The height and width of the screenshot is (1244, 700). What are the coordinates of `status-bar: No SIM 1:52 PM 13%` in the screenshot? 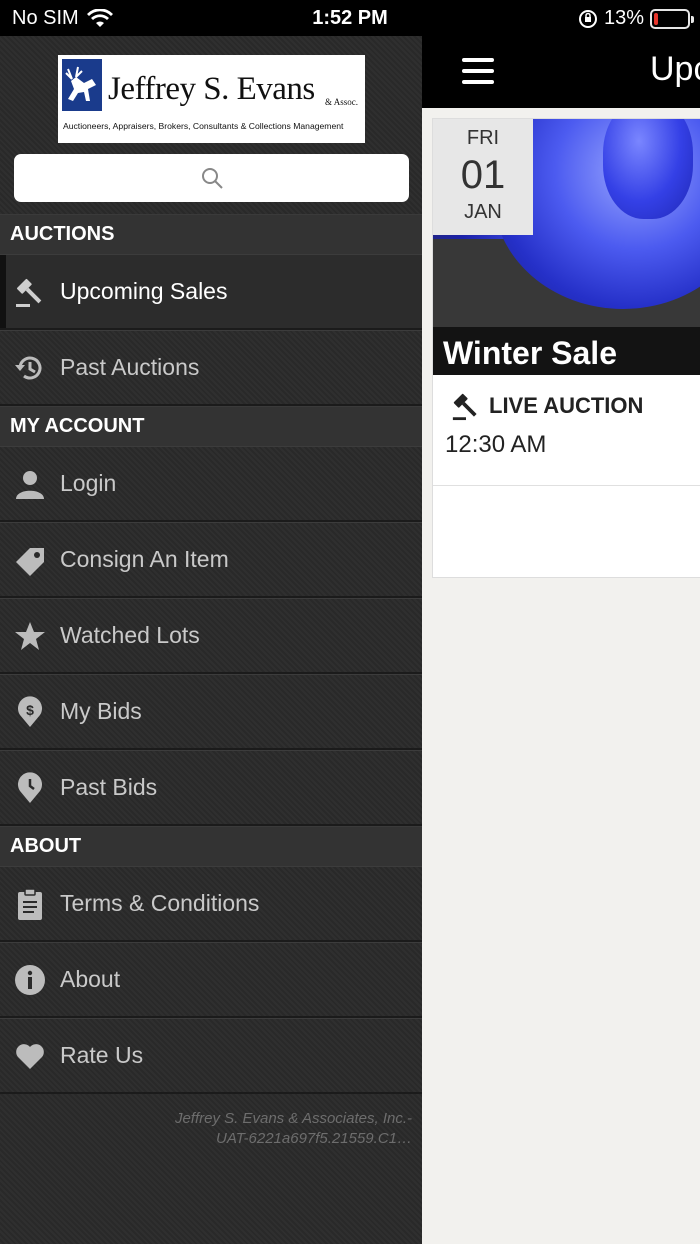 It's located at (350, 18).